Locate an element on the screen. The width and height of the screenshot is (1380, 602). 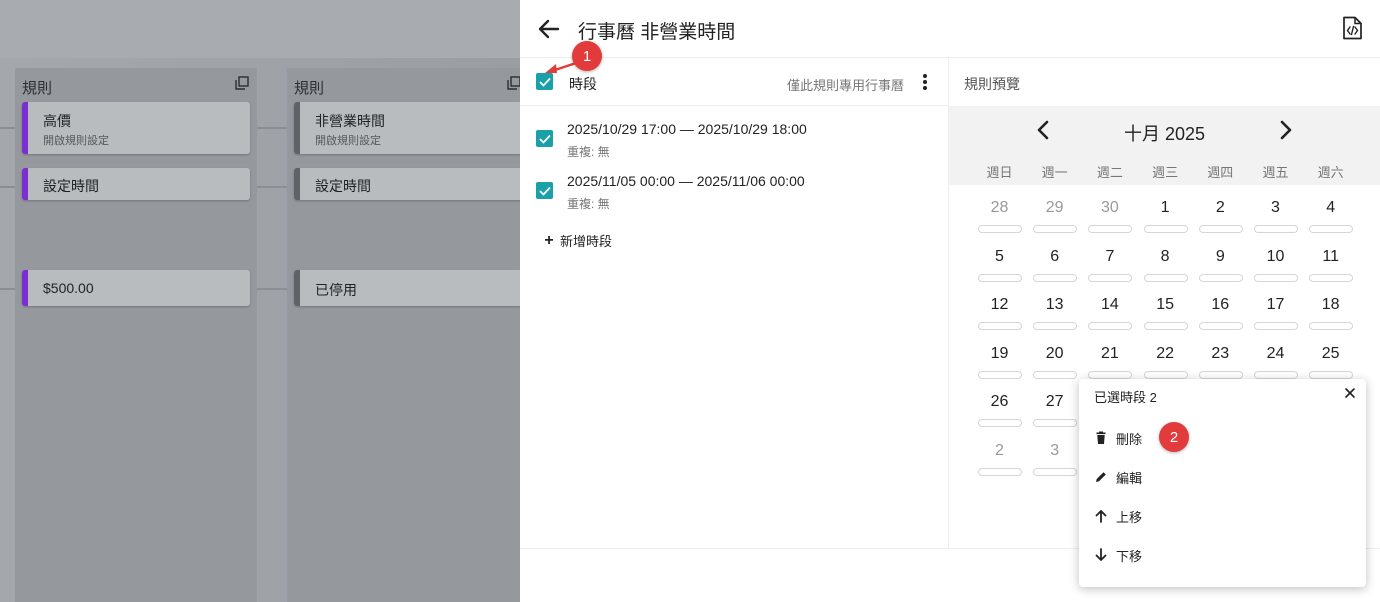
calendar-day: 18 is located at coordinates (1330, 320).